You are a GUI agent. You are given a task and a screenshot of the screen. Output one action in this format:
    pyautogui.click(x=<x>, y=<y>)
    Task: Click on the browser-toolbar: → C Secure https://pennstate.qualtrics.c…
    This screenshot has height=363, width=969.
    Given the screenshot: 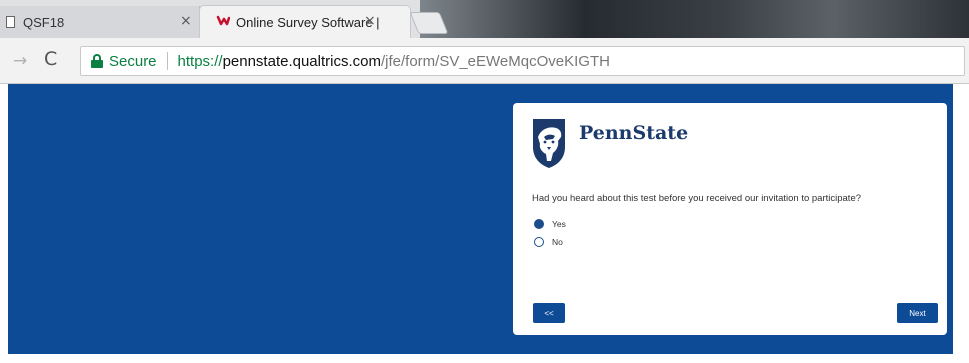 What is the action you would take?
    pyautogui.click(x=484, y=61)
    